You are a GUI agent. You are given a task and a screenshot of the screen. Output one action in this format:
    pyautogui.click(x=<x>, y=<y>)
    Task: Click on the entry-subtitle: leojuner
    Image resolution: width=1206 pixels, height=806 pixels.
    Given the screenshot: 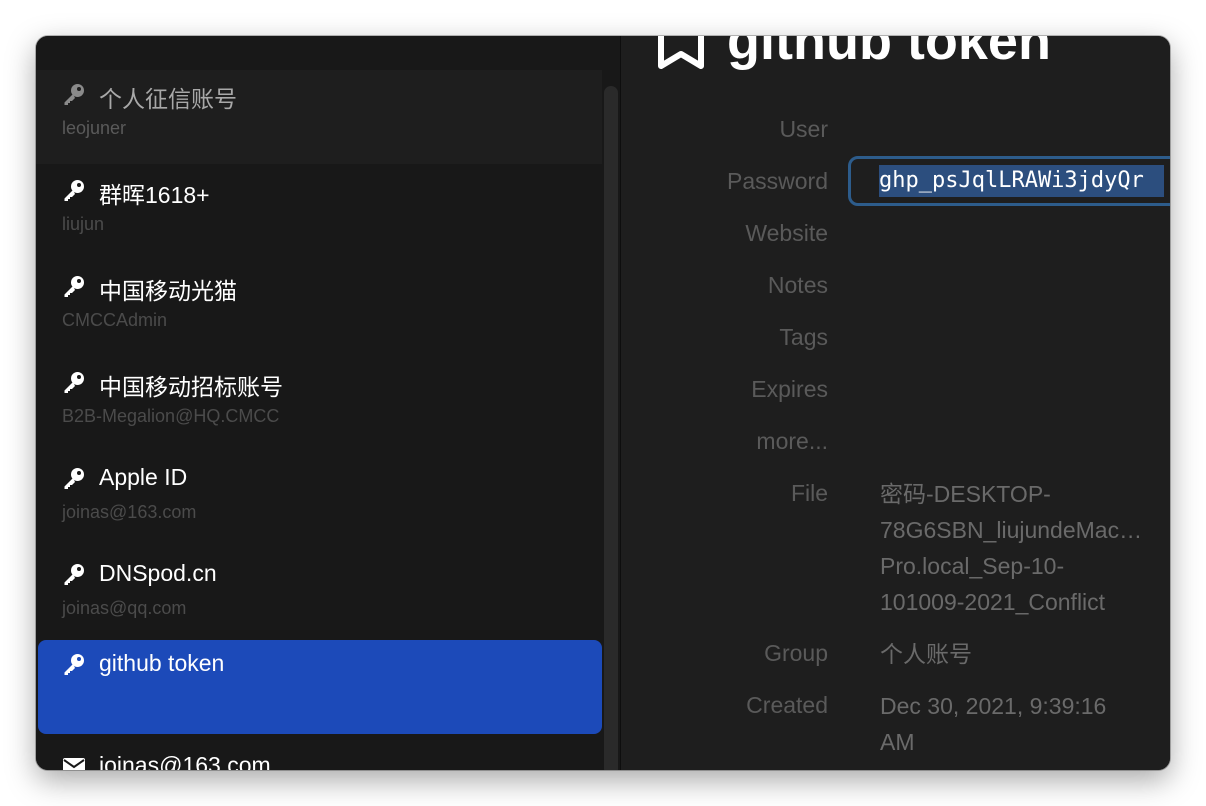 What is the action you would take?
    pyautogui.click(x=94, y=128)
    